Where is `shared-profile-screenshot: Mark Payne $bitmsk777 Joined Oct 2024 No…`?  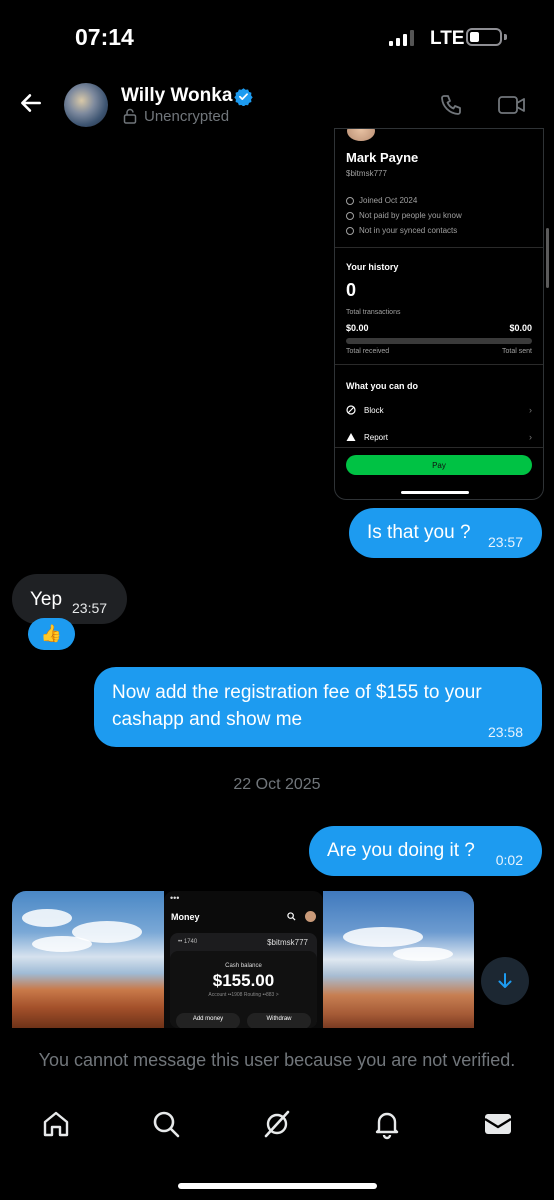 shared-profile-screenshot: Mark Payne $bitmsk777 Joined Oct 2024 No… is located at coordinates (439, 314).